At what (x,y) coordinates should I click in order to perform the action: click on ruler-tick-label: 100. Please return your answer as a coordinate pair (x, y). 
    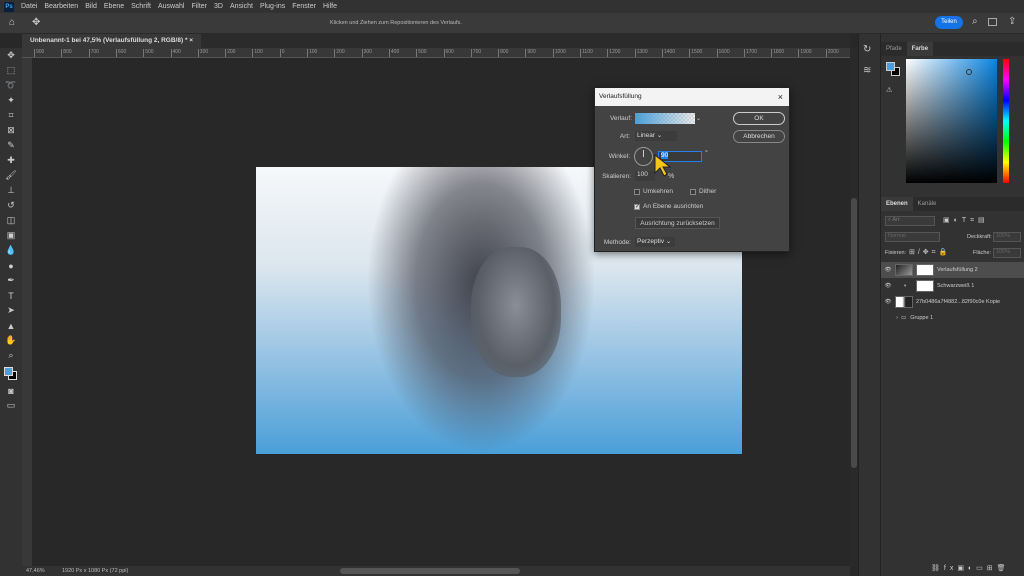
    Looking at the image, I should click on (312, 53).